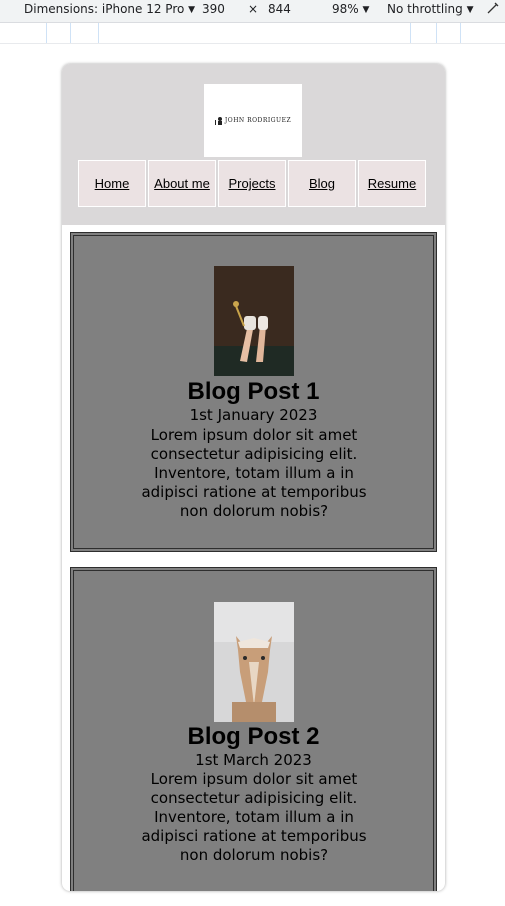 The image size is (505, 906). I want to click on throttling-dropdown: No throttling ▼, so click(430, 10).